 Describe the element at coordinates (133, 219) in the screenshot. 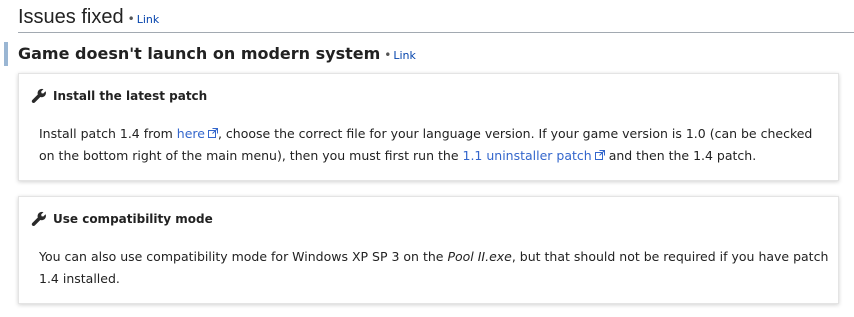

I see `fix-title: Use compatibility mode` at that location.